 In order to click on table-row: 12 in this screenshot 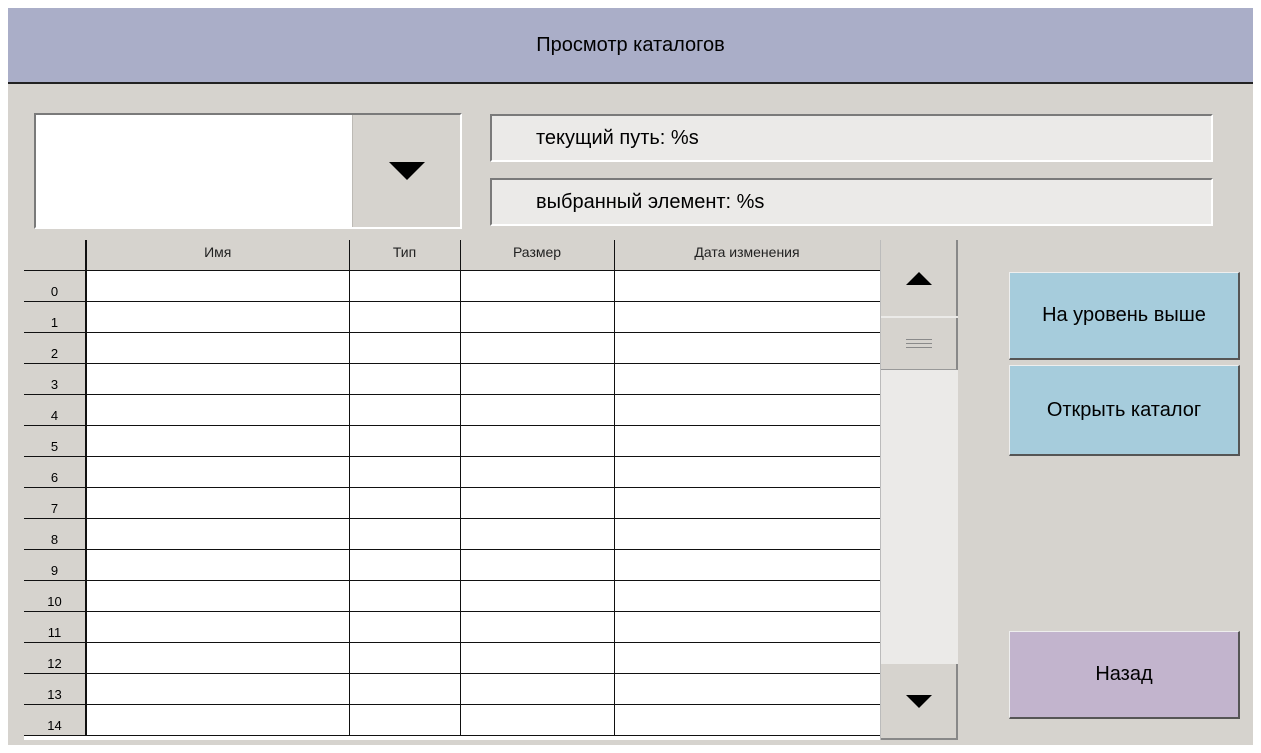, I will do `click(452, 658)`.